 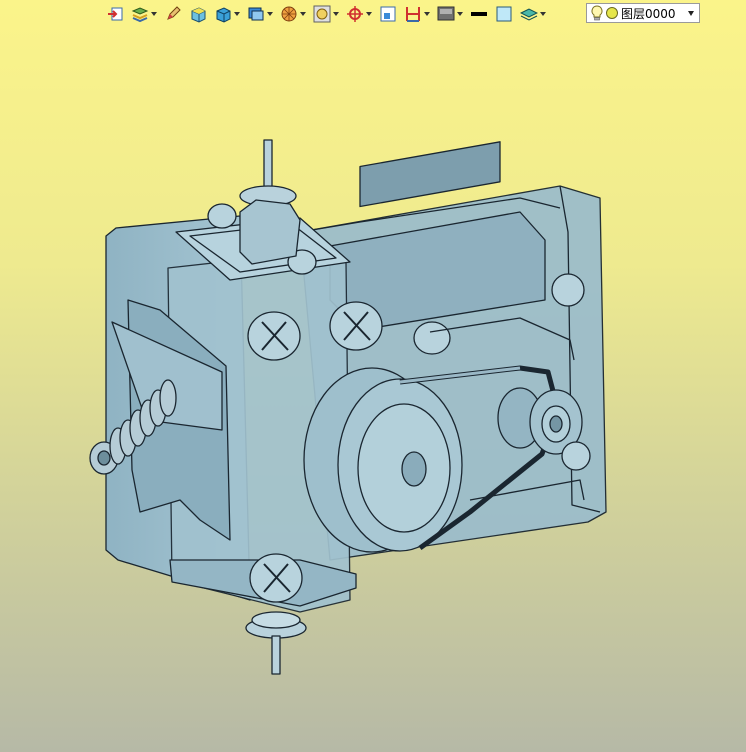 I want to click on orient-button, so click(x=359, y=14).